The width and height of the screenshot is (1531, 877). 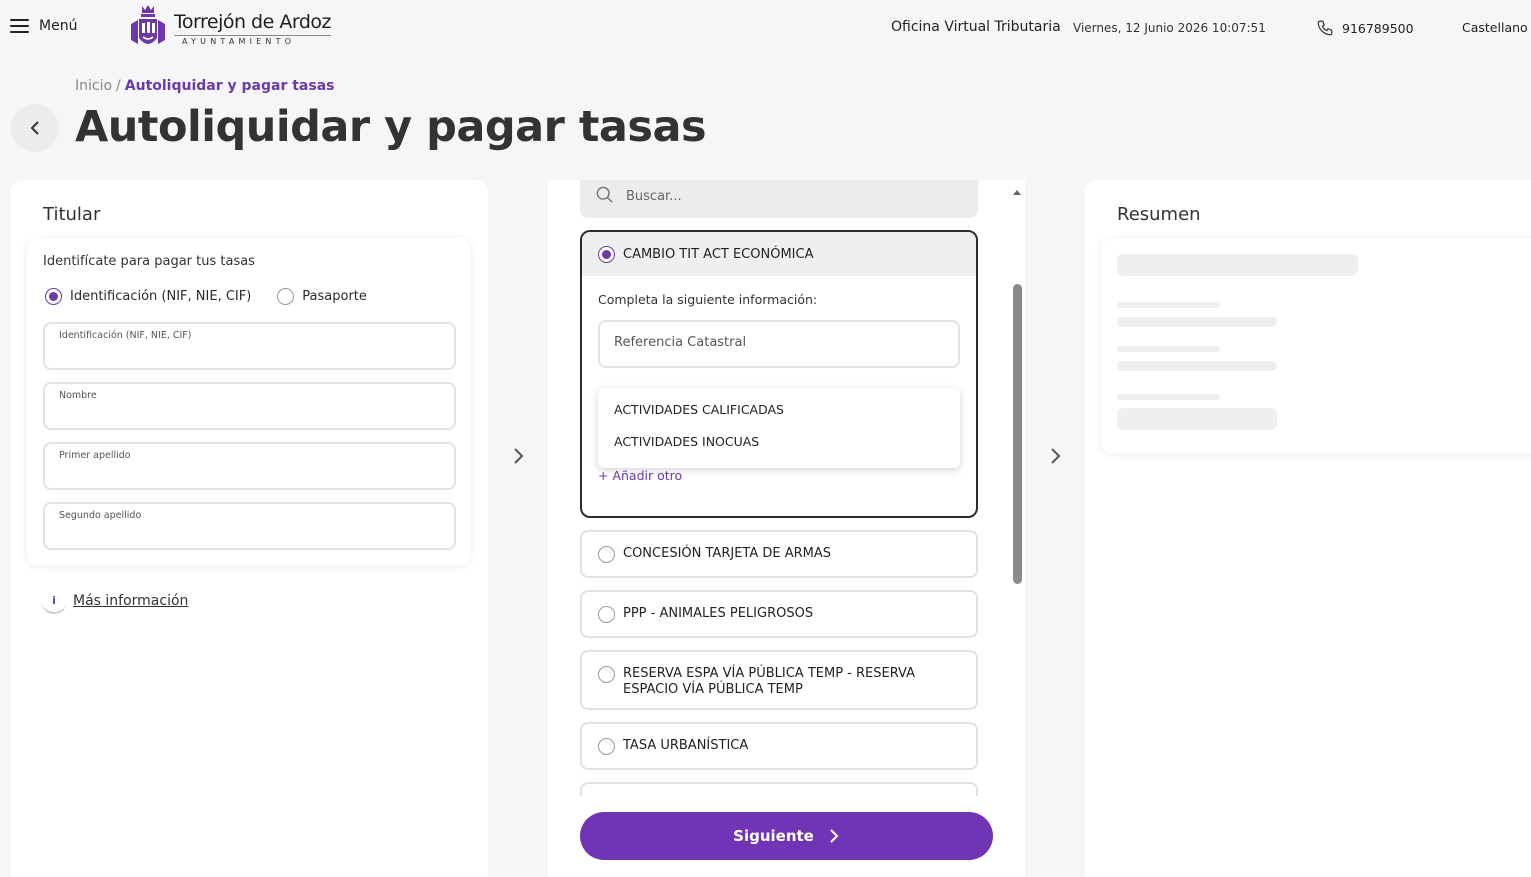 What do you see at coordinates (774, 342) in the screenshot?
I see `cadastral-reference-input` at bounding box center [774, 342].